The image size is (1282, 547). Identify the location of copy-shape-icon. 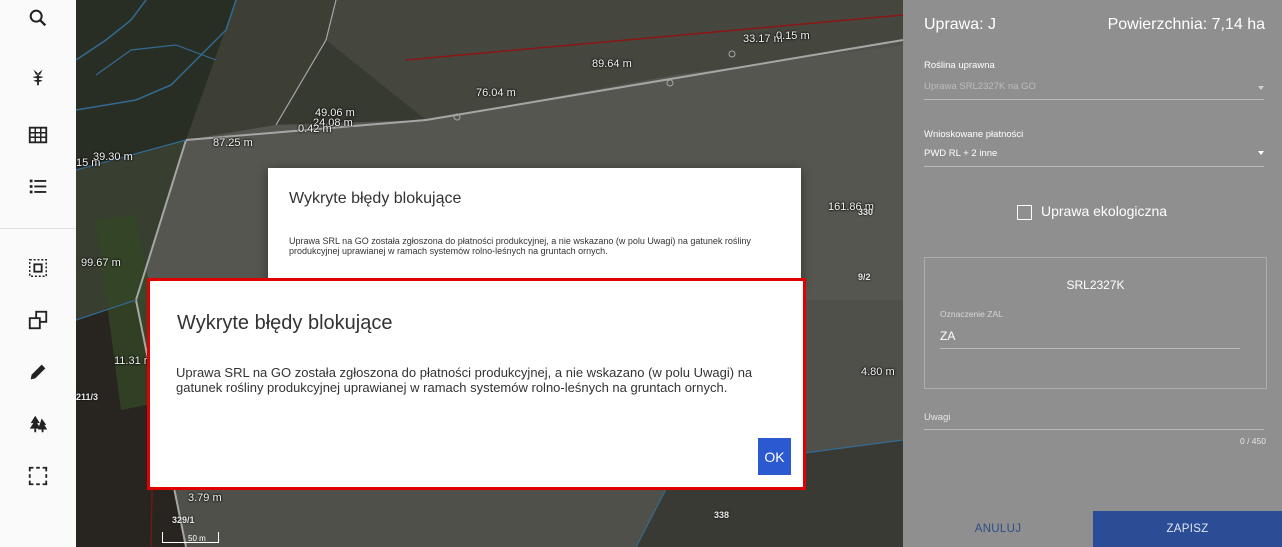
(38, 320).